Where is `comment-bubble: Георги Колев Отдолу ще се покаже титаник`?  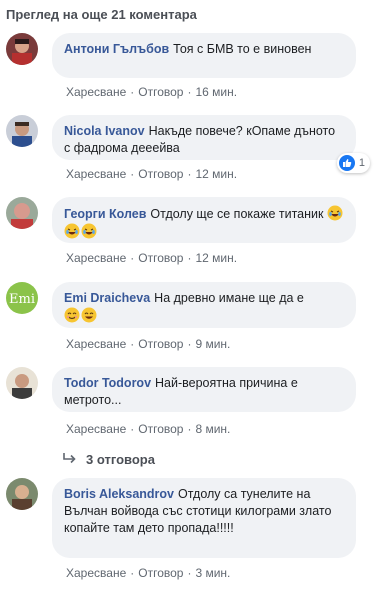 comment-bubble: Георги Колев Отдолу ще се покаже титаник is located at coordinates (204, 220).